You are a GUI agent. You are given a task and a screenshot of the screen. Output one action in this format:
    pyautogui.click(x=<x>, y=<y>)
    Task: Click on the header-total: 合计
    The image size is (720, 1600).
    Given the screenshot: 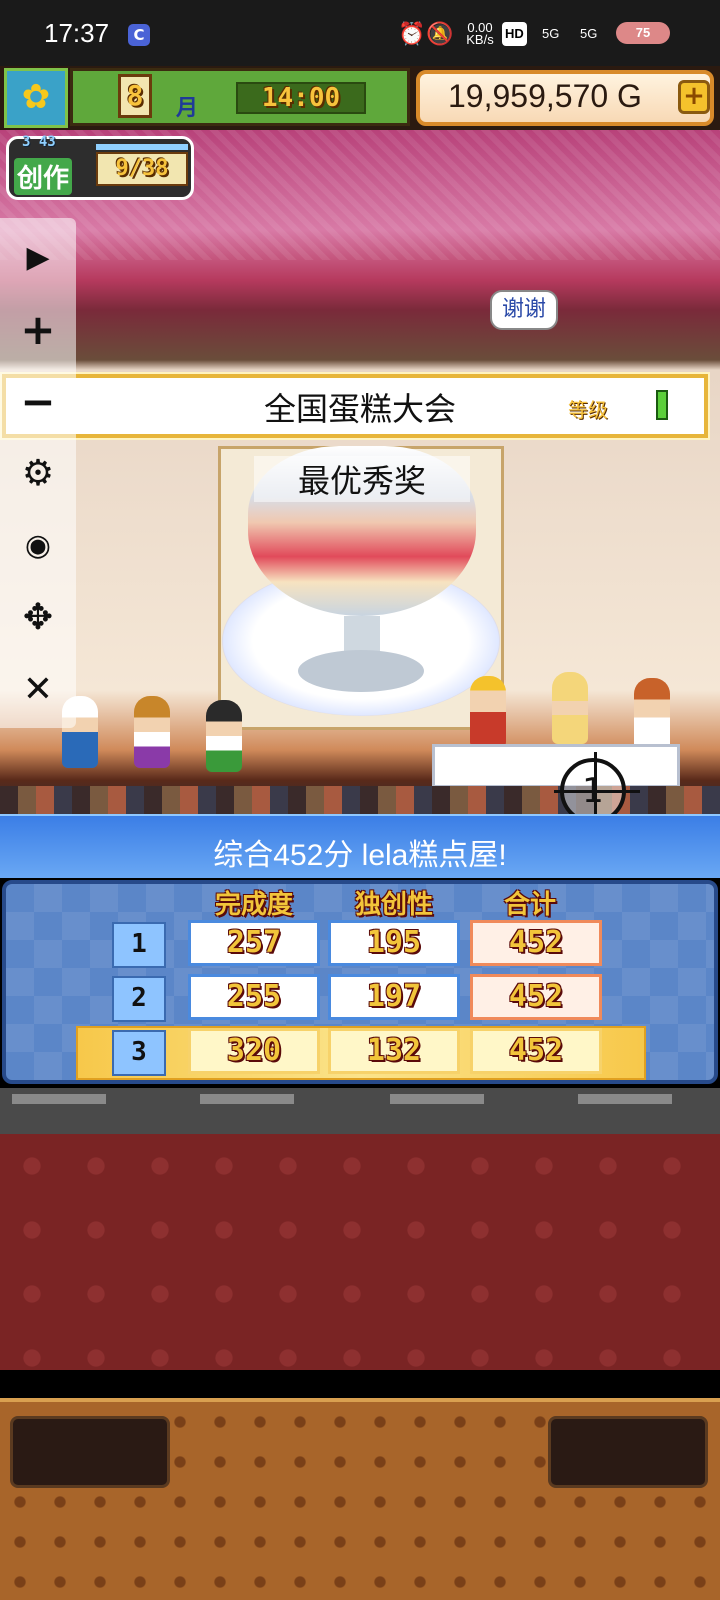 What is the action you would take?
    pyautogui.click(x=529, y=905)
    